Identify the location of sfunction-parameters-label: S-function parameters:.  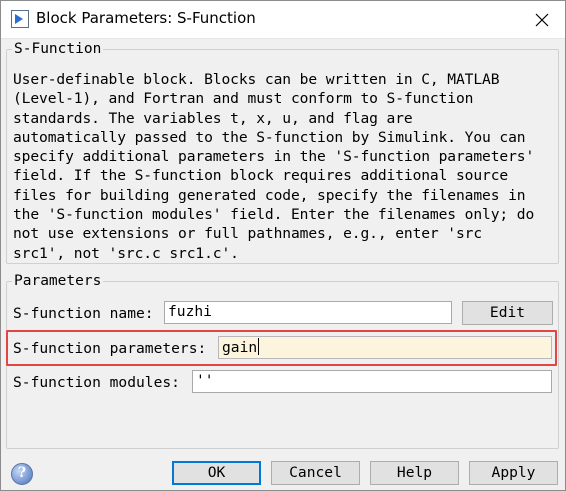
(110, 348).